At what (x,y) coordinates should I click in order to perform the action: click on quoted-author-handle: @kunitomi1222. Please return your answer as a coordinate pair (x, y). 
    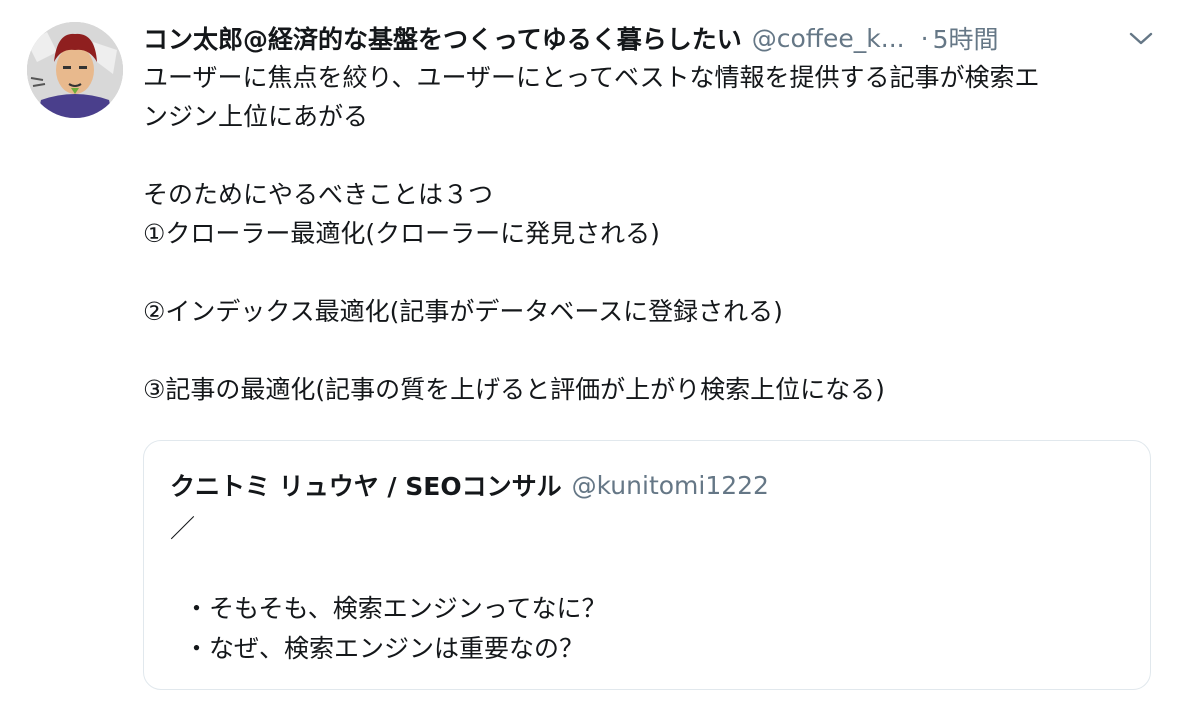
    Looking at the image, I should click on (670, 485).